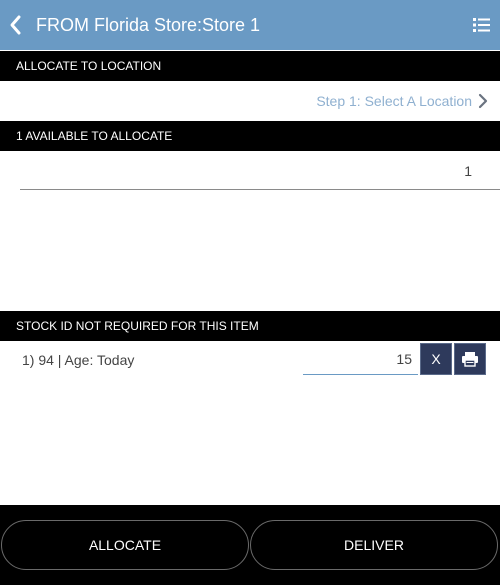 This screenshot has height=585, width=500. What do you see at coordinates (250, 66) in the screenshot?
I see `allocate-section-header: ALLOCATE TO LOCATION` at bounding box center [250, 66].